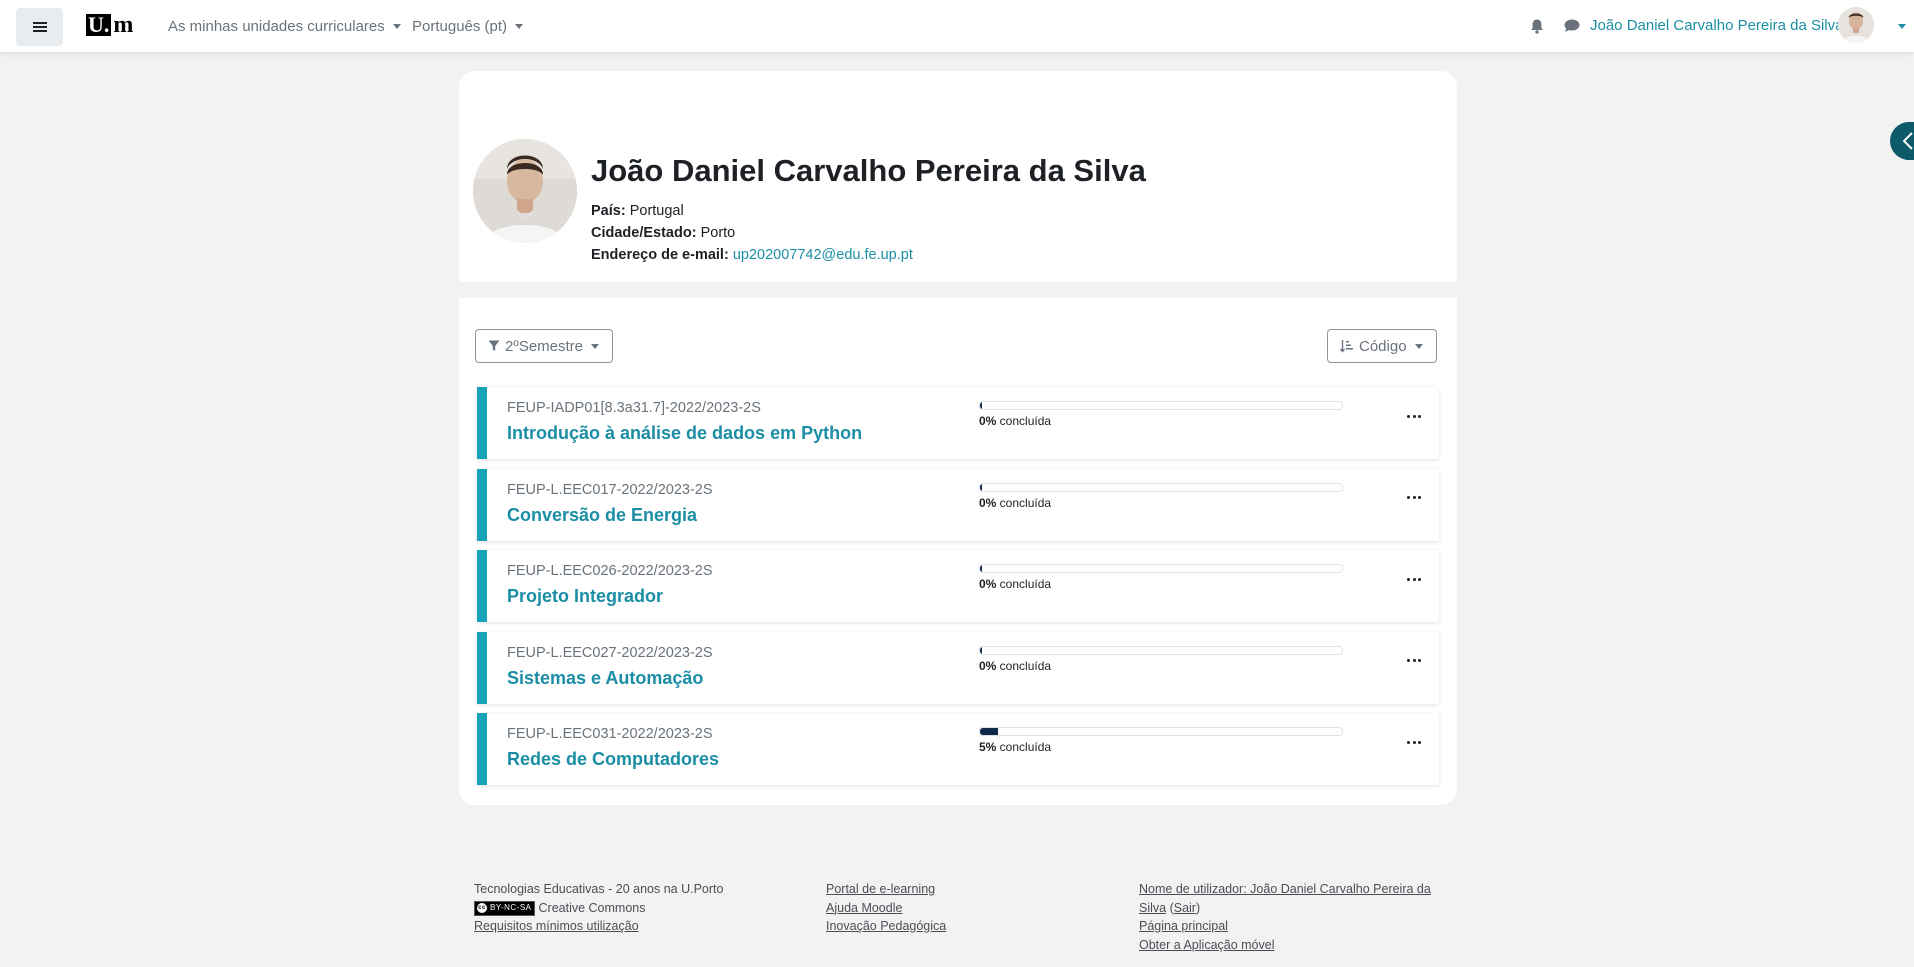  I want to click on country-value: Portugal, so click(656, 211).